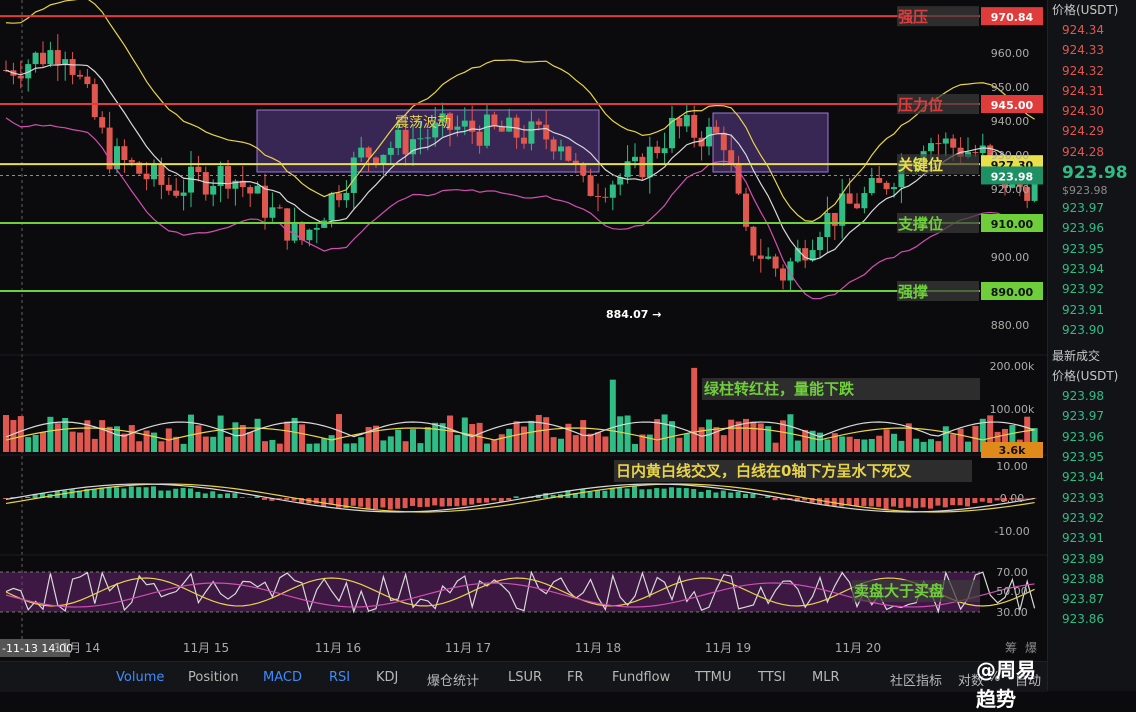 This screenshot has width=1136, height=712. I want to click on trade-row: 923.89, so click(1092, 559).